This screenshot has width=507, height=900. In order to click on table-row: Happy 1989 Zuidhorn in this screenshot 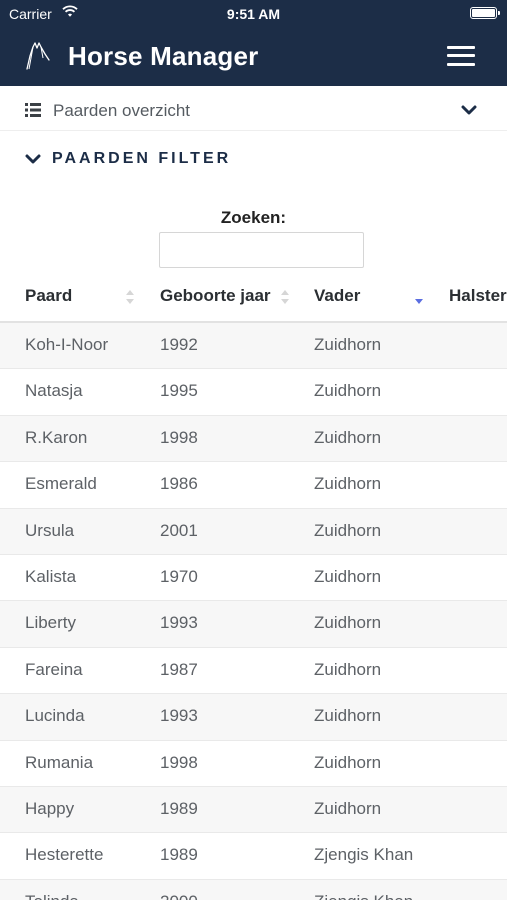, I will do `click(253, 810)`.